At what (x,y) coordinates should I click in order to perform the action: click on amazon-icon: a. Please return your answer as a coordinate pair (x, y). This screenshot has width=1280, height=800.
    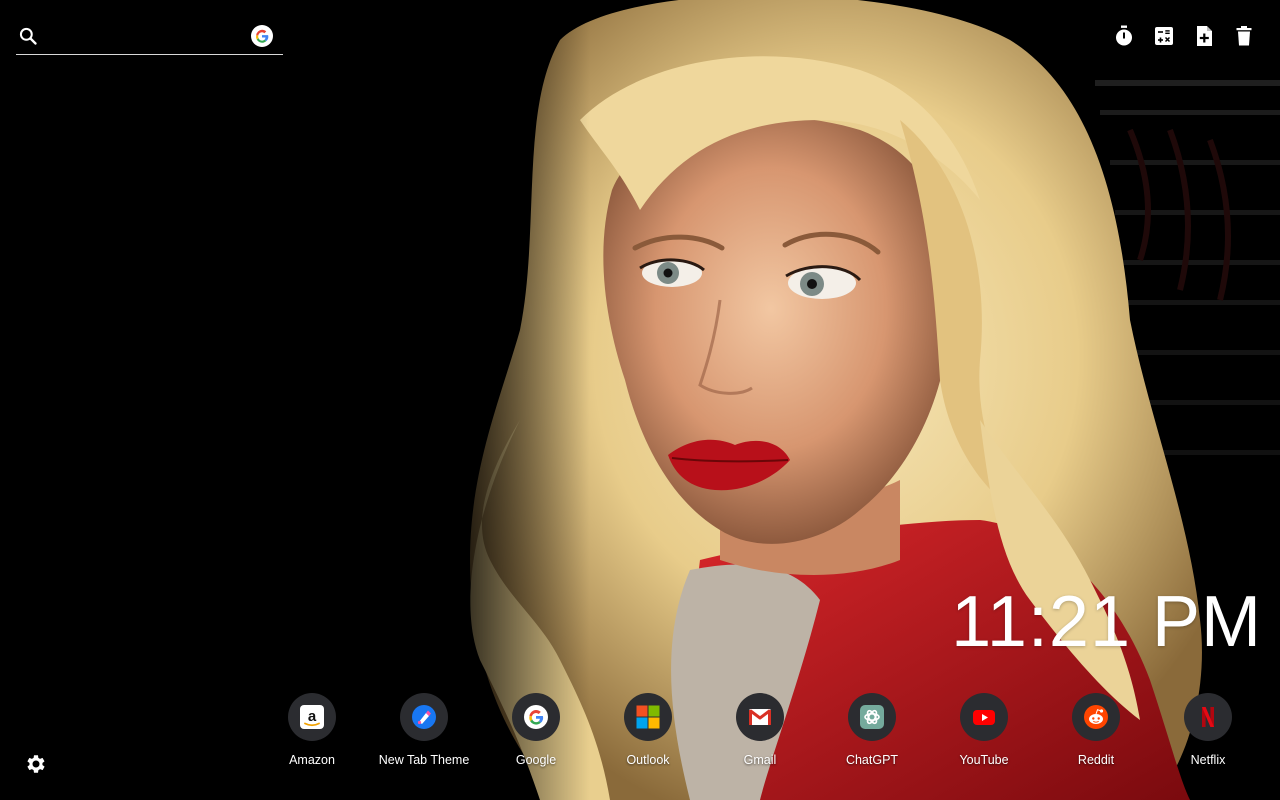
    Looking at the image, I should click on (312, 717).